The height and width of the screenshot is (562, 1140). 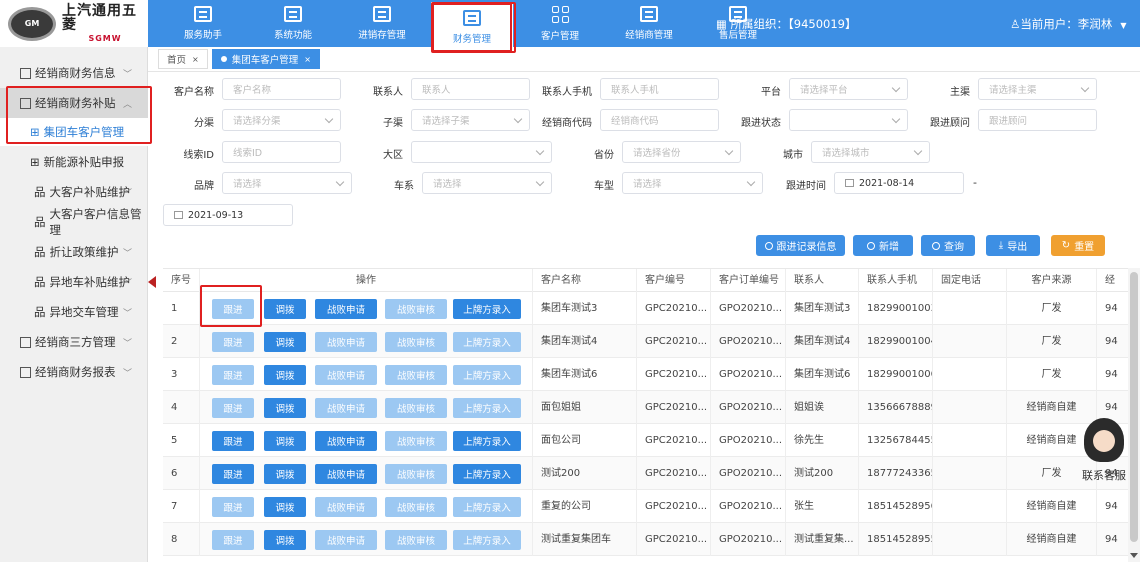 I want to click on contact-input: 联系人, so click(x=470, y=89).